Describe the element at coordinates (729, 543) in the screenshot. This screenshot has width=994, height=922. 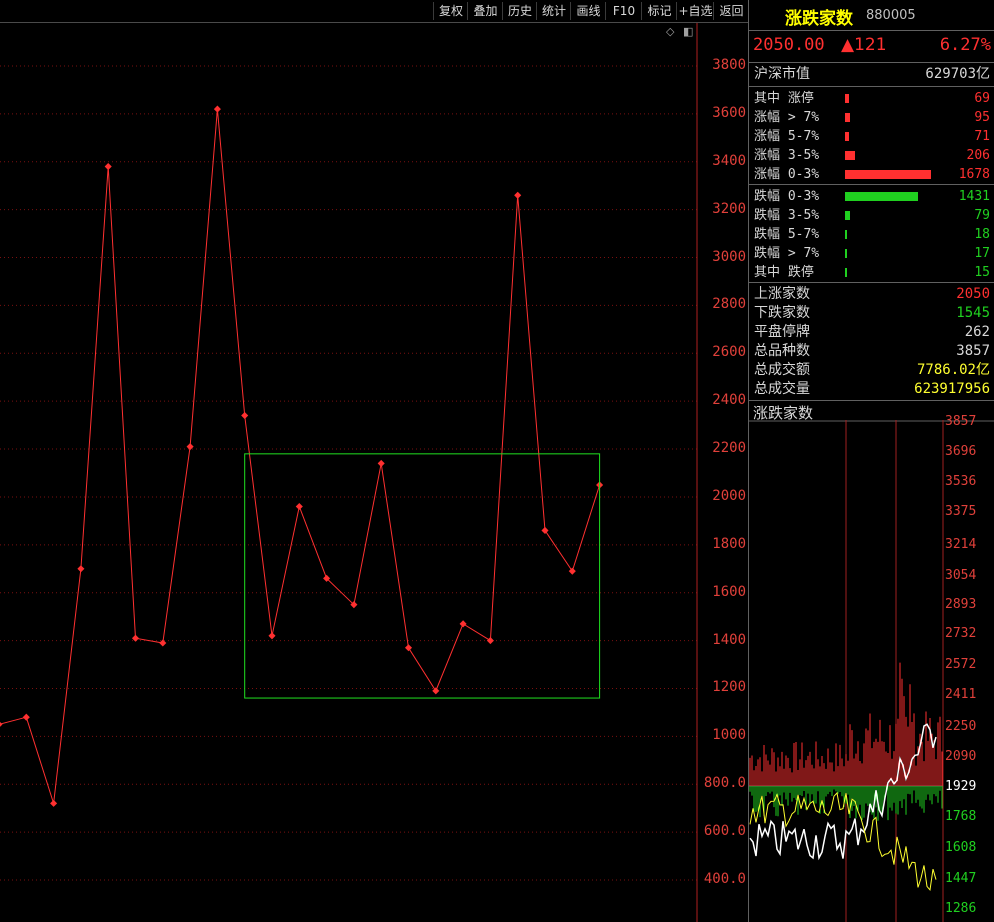
I see `y-tick-label: 1800` at that location.